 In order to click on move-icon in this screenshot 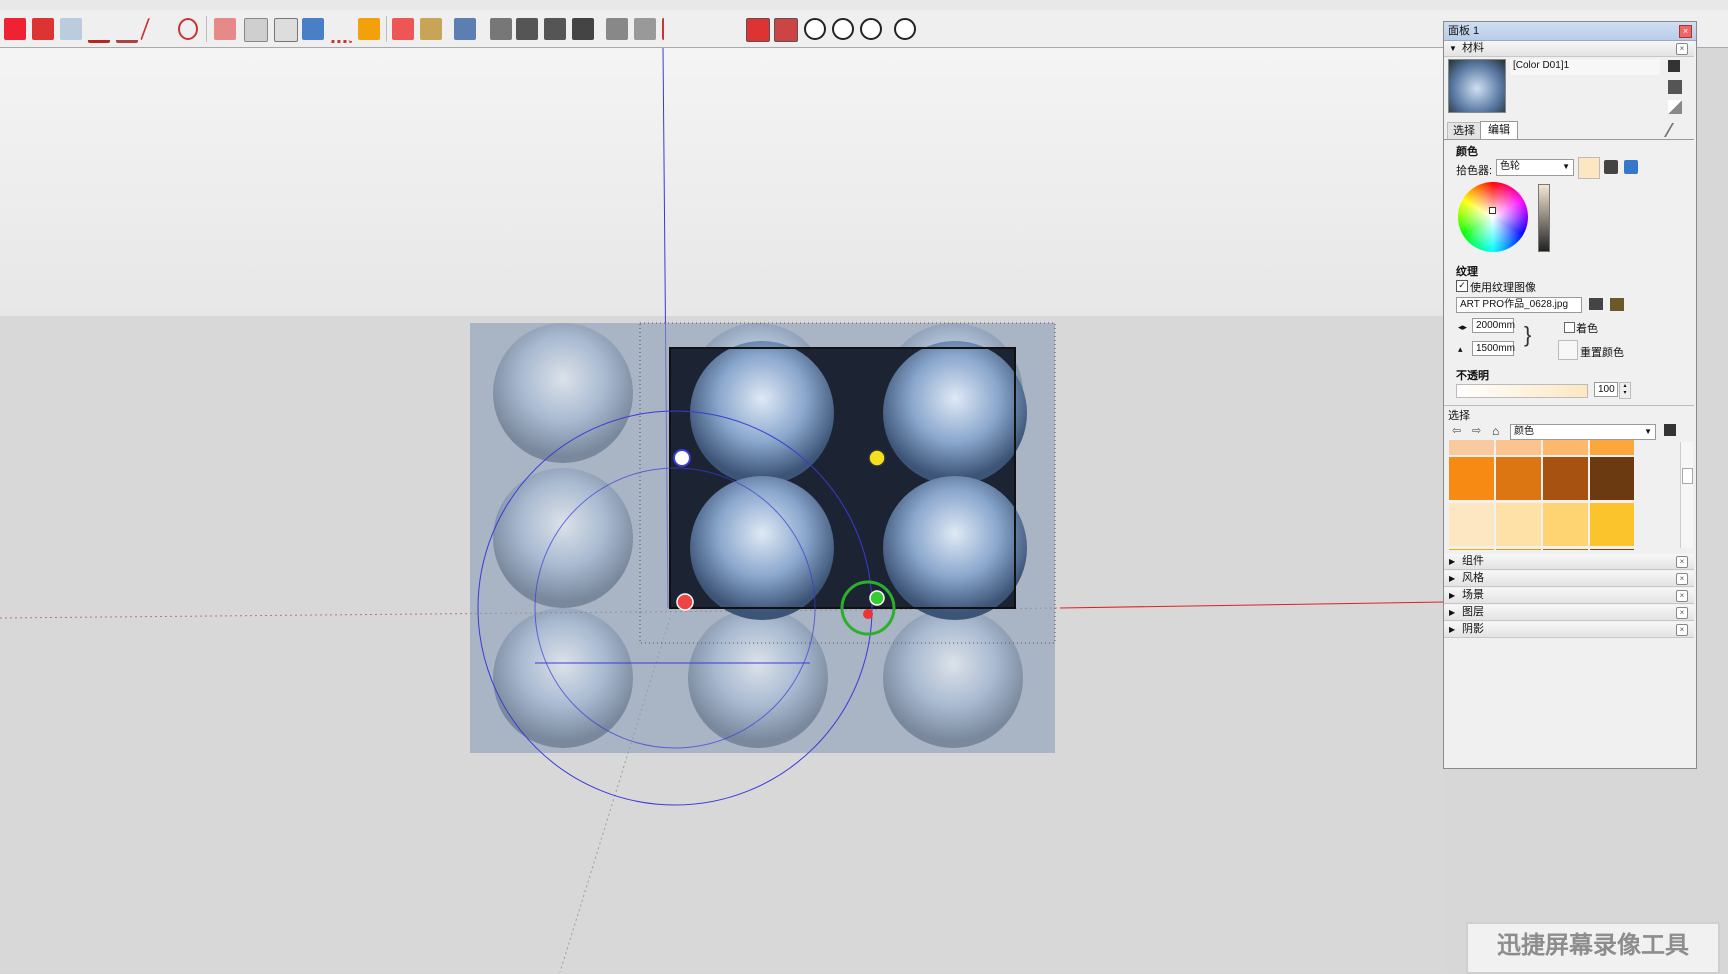, I will do `click(225, 29)`.